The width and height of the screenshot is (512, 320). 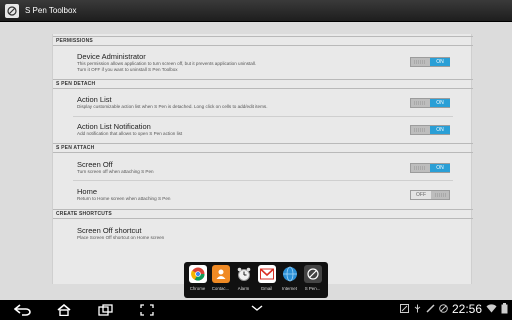 I want to click on setting-desc: Turn screen off when attaching S Pen, so click(x=115, y=171).